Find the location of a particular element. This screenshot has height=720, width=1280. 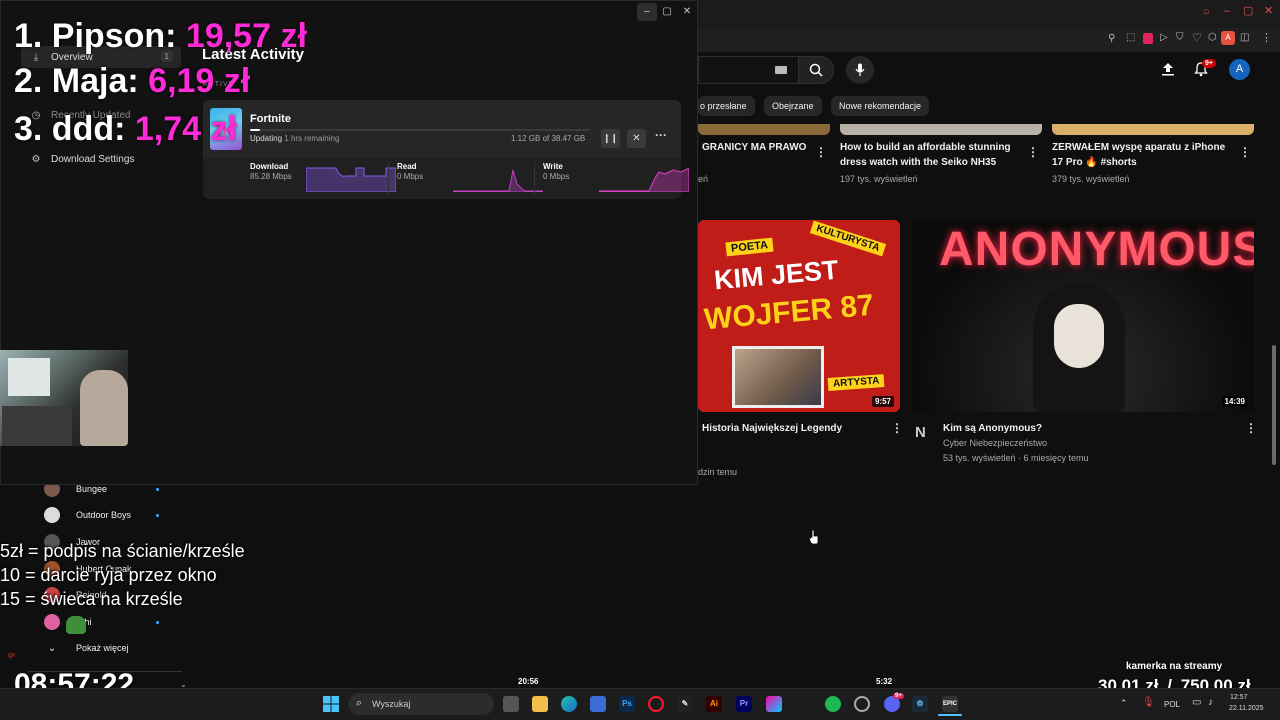

show-more-label: Pokaż więcej is located at coordinates (102, 648).